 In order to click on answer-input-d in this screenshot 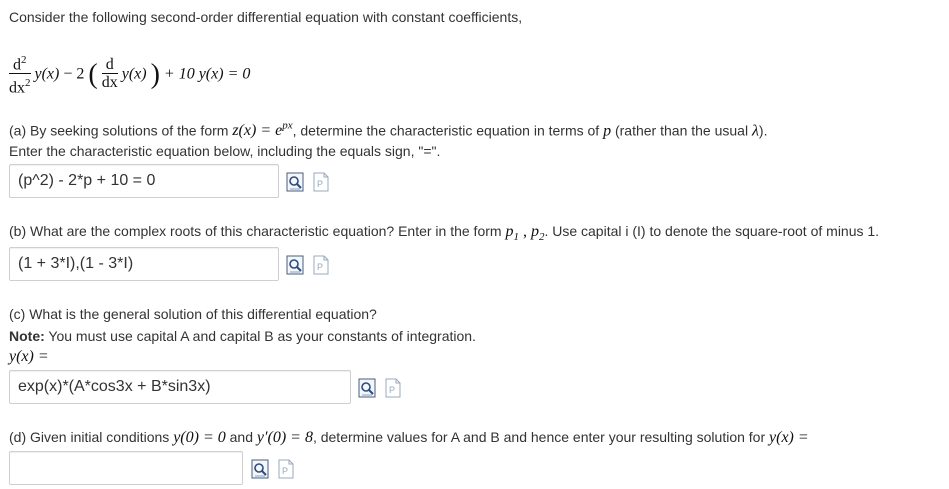, I will do `click(126, 468)`.